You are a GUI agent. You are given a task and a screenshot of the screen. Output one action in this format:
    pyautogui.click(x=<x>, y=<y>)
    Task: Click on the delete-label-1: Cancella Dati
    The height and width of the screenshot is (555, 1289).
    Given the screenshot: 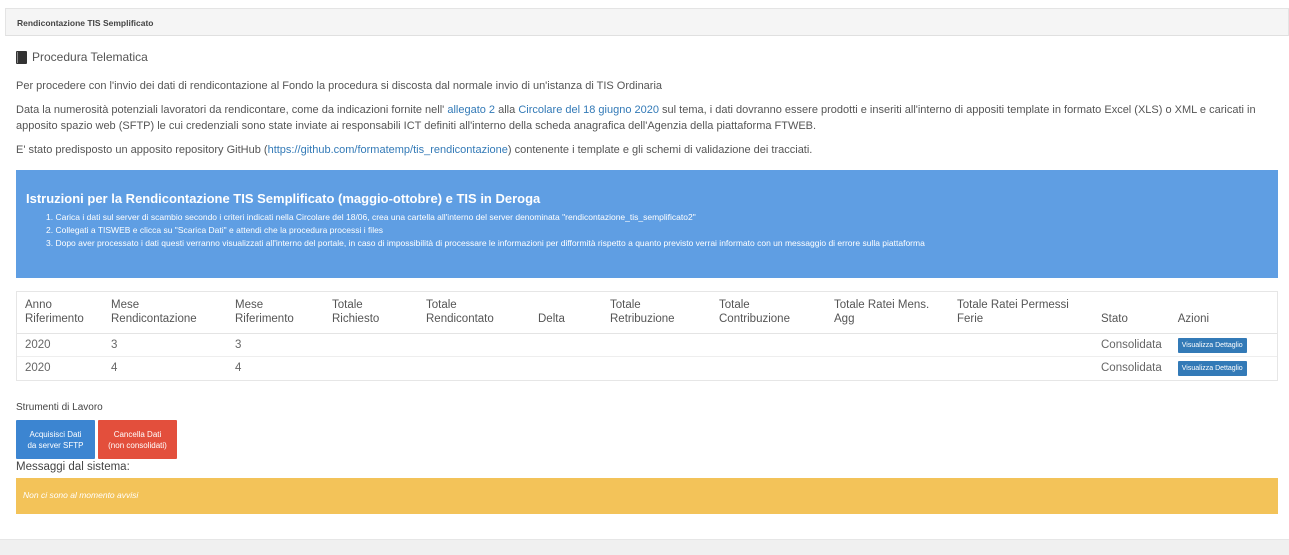 What is the action you would take?
    pyautogui.click(x=137, y=434)
    